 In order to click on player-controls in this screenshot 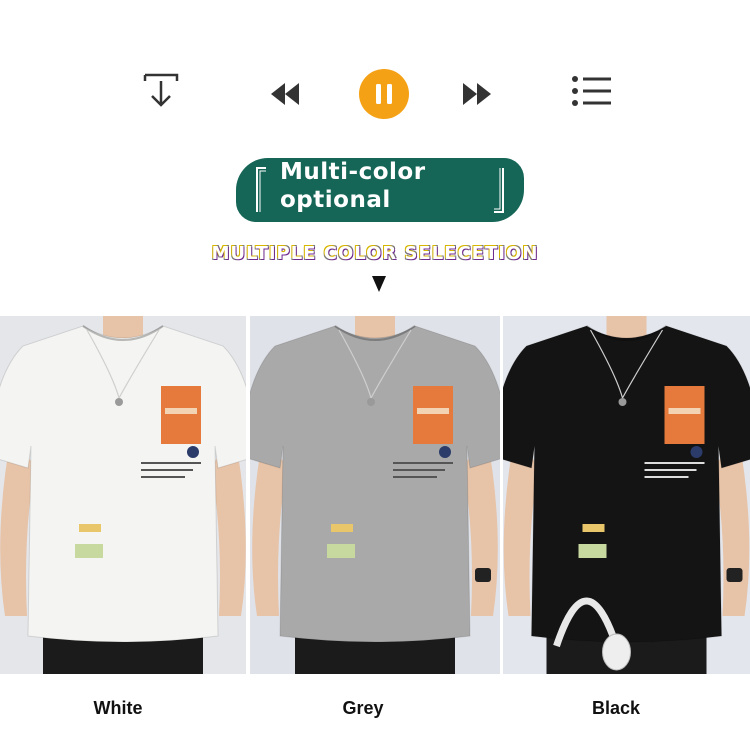, I will do `click(375, 92)`.